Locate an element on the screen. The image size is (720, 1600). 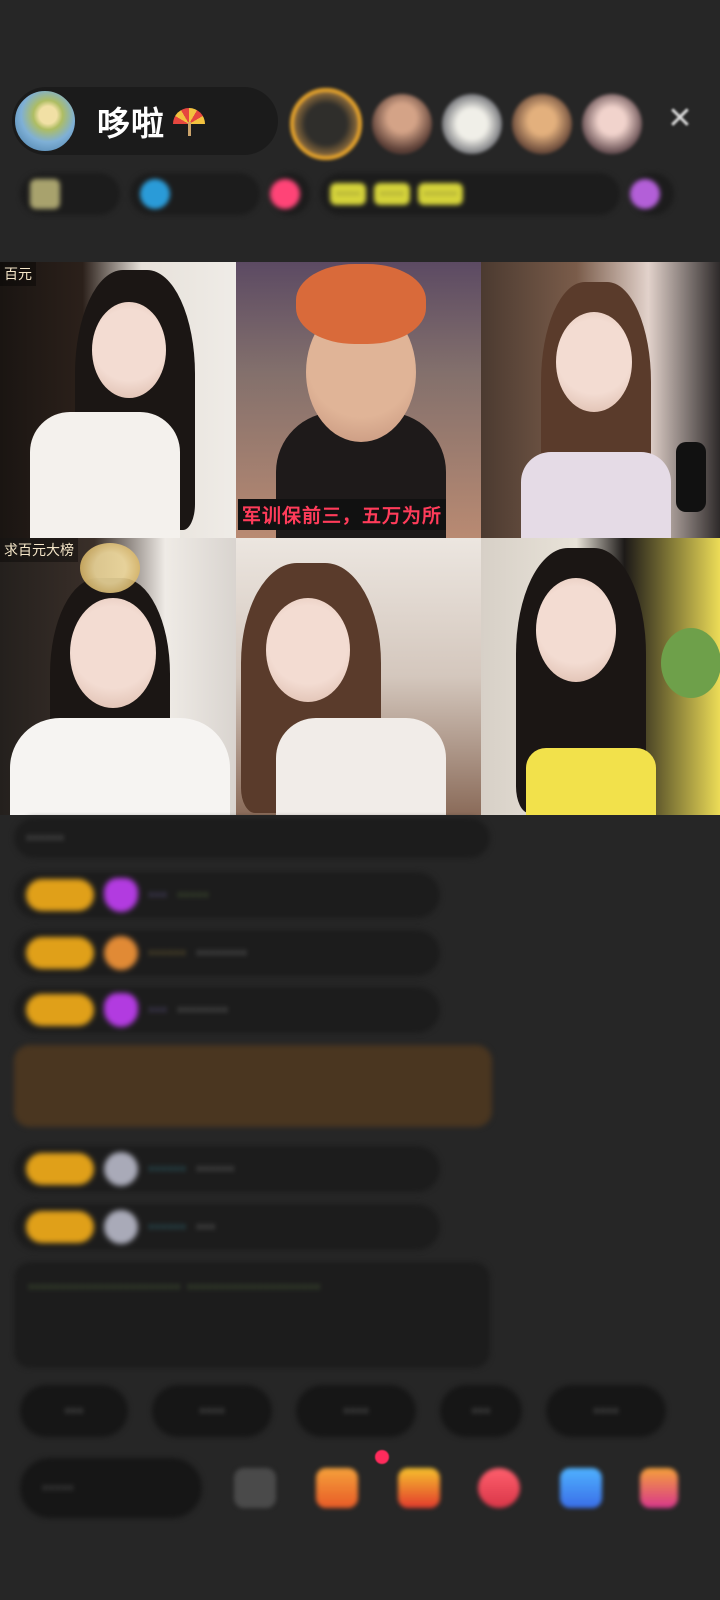
highlighted-chat-message is located at coordinates (253, 1086).